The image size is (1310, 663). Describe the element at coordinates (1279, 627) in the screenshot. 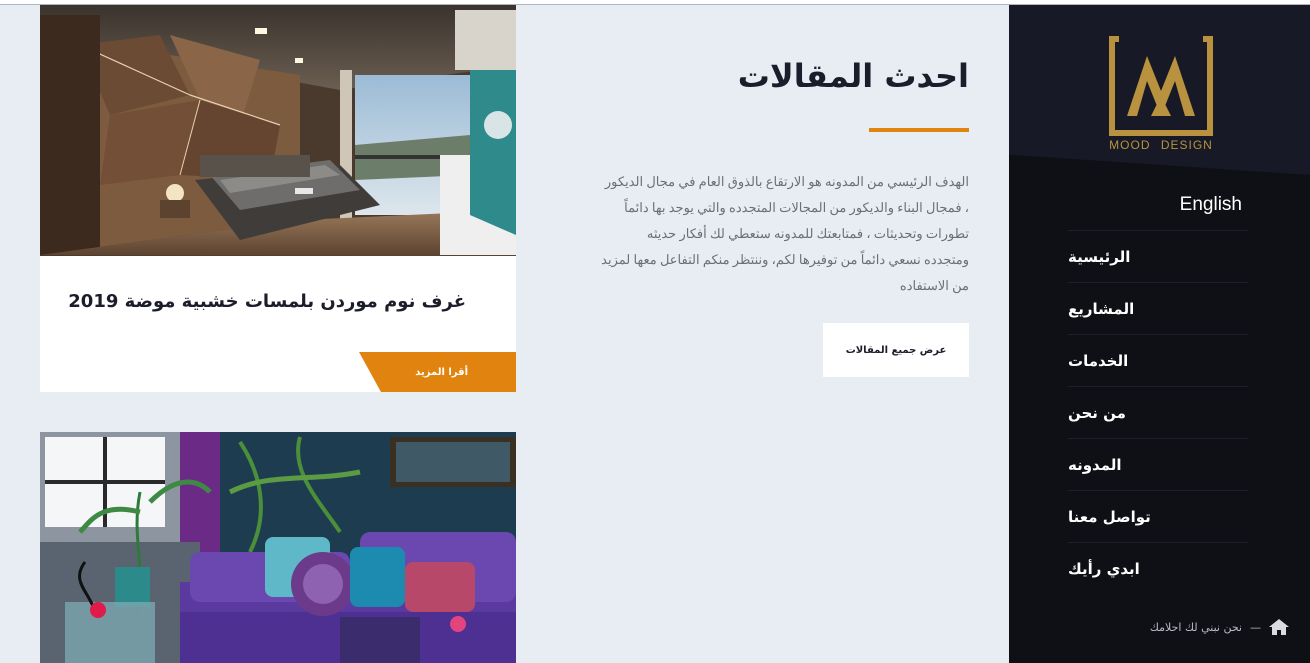

I see `home-icon` at that location.